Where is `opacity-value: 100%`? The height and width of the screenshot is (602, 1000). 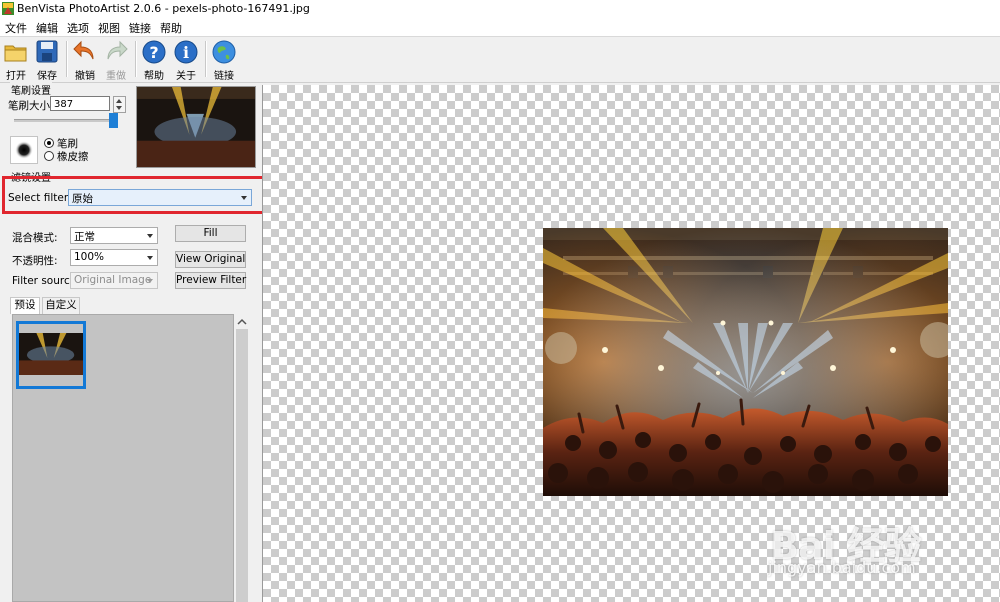 opacity-value: 100% is located at coordinates (89, 257).